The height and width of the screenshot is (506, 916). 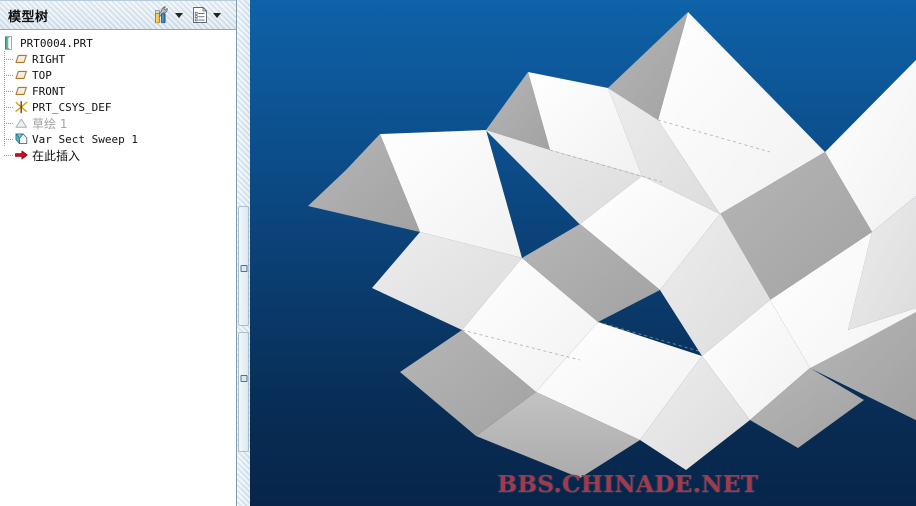 I want to click on settings-tools-button, so click(x=170, y=15).